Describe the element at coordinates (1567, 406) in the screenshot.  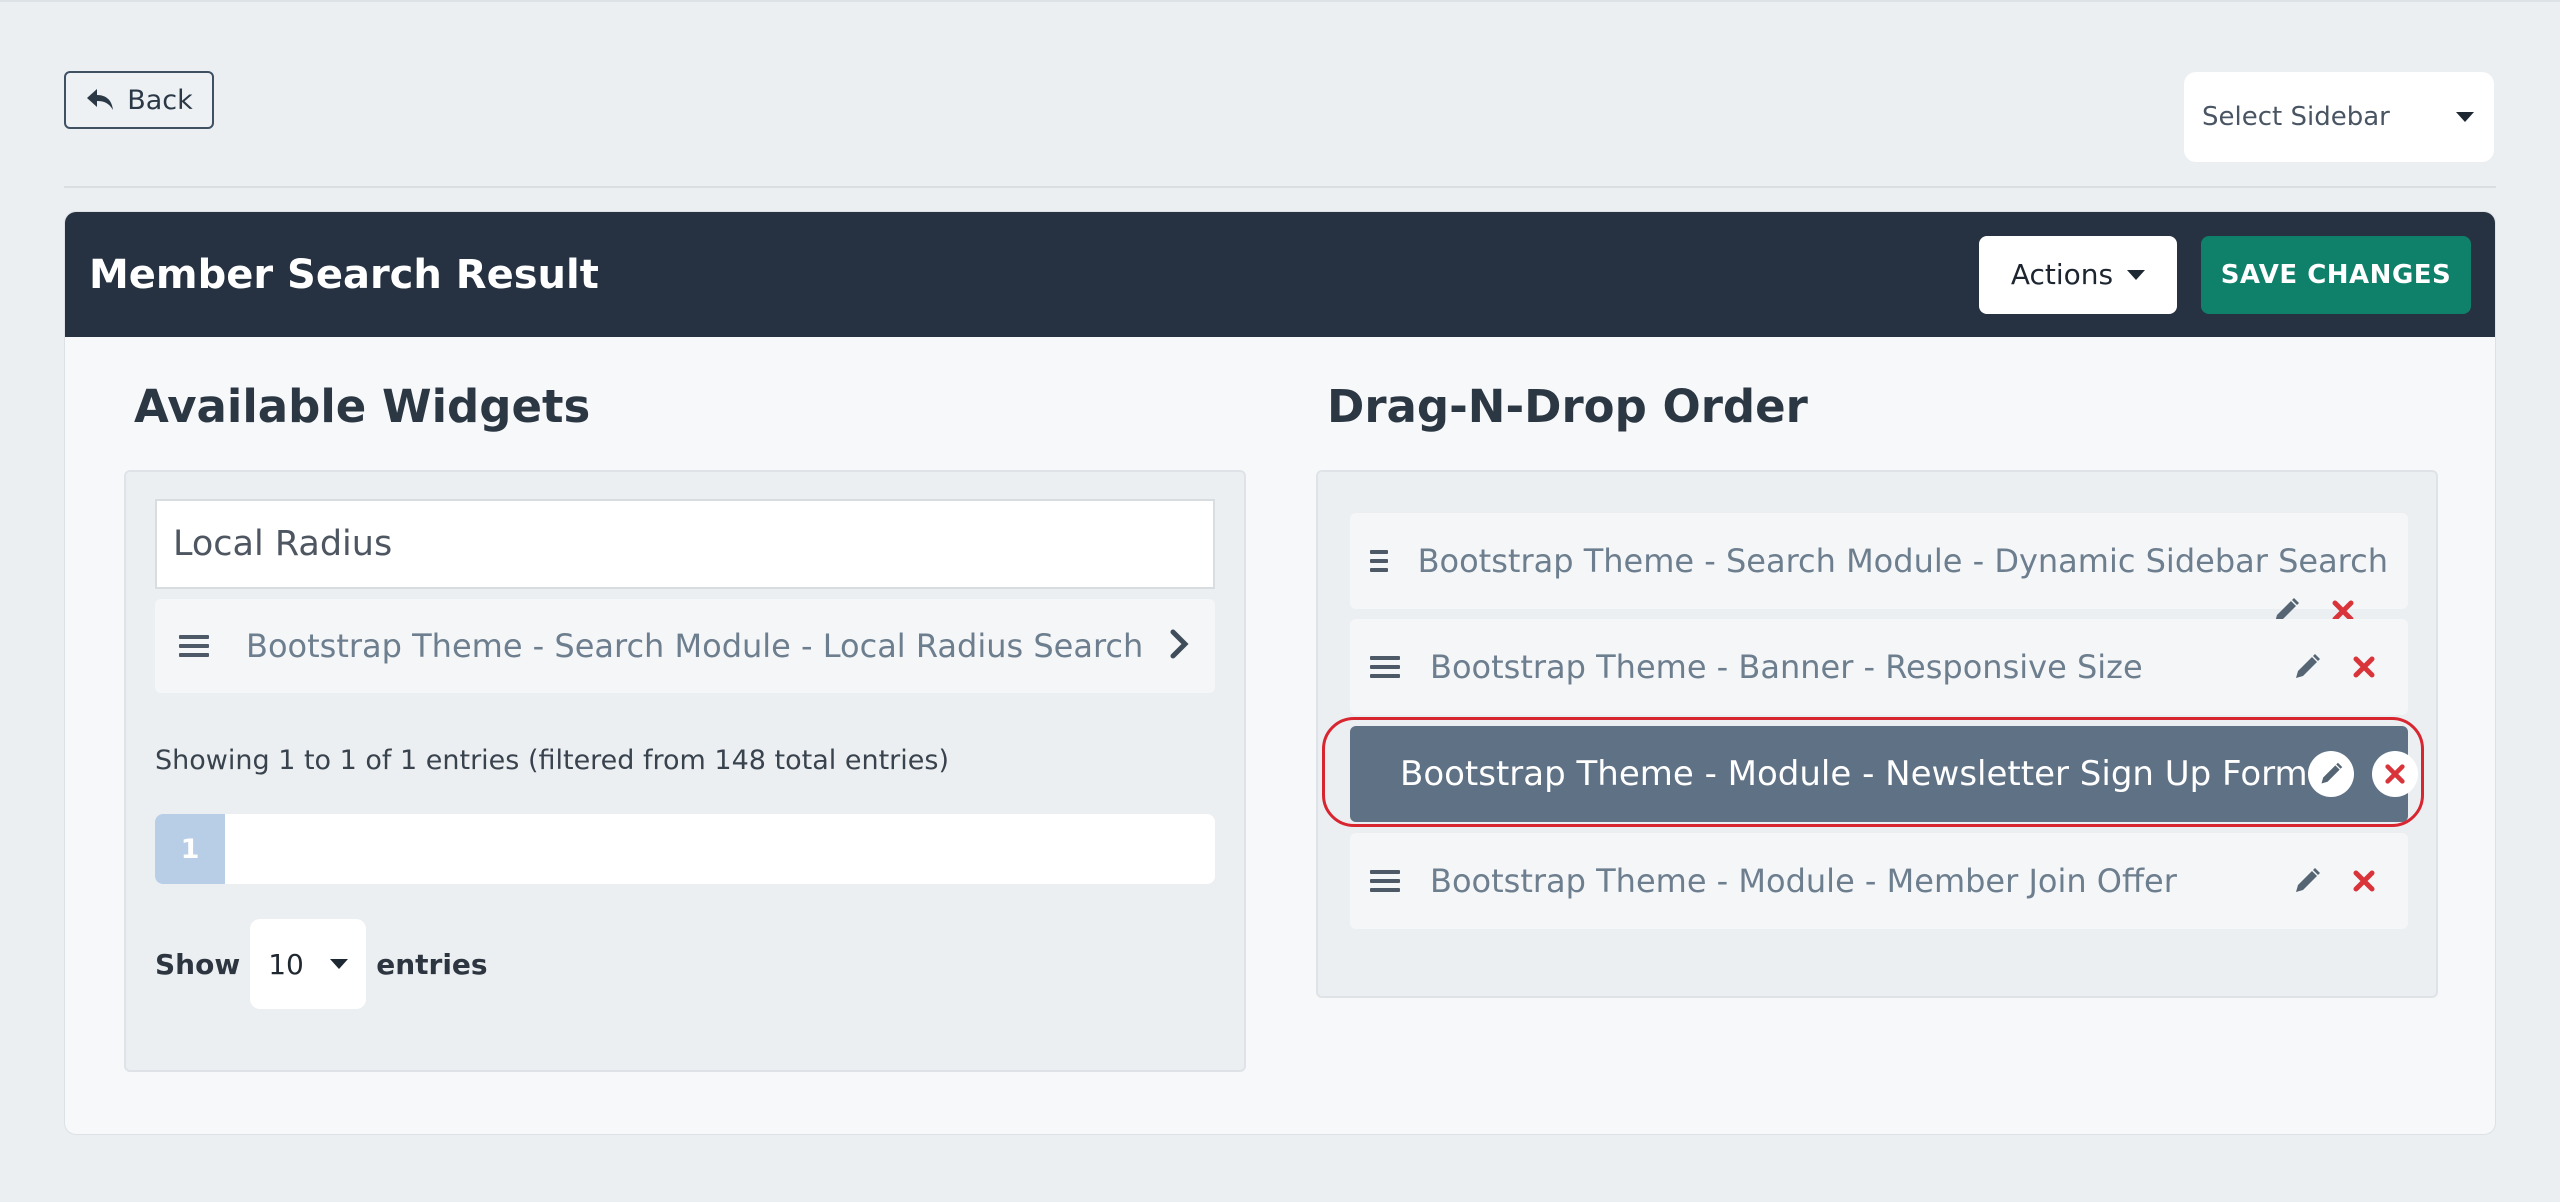
I see `drag-n-drop-order-heading: Drag-N-Drop Order` at that location.